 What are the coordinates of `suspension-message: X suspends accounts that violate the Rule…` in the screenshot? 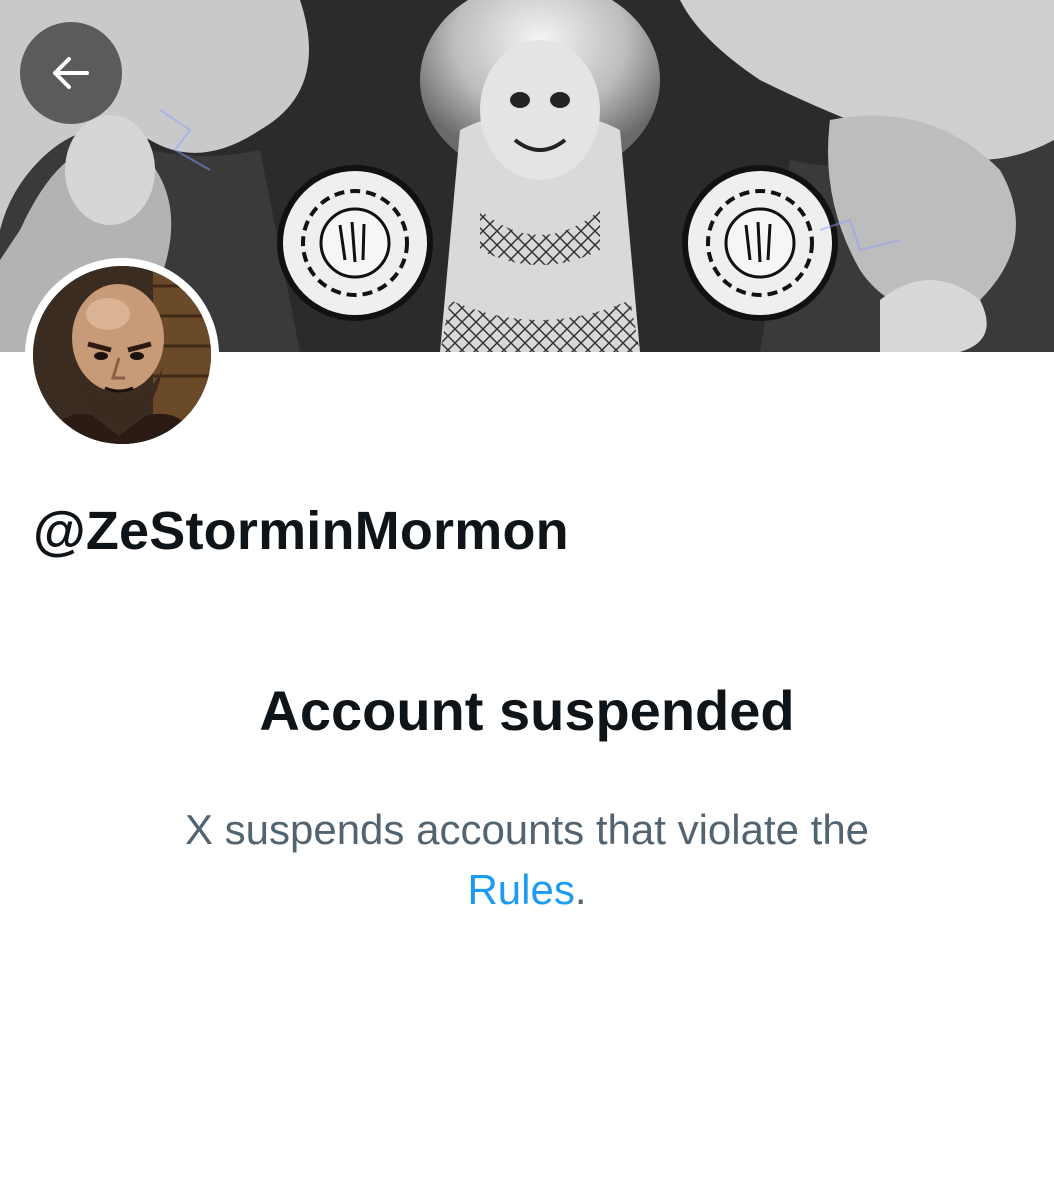 It's located at (527, 860).